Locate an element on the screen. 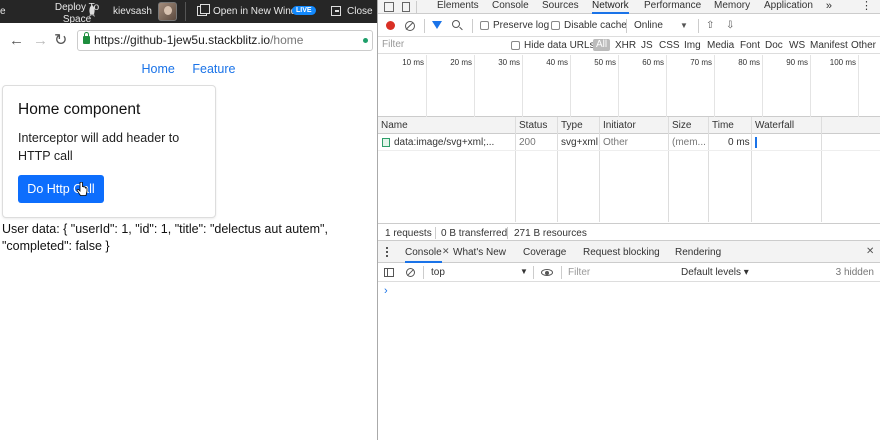  summary-transferred: 0 B transferred is located at coordinates (474, 233).